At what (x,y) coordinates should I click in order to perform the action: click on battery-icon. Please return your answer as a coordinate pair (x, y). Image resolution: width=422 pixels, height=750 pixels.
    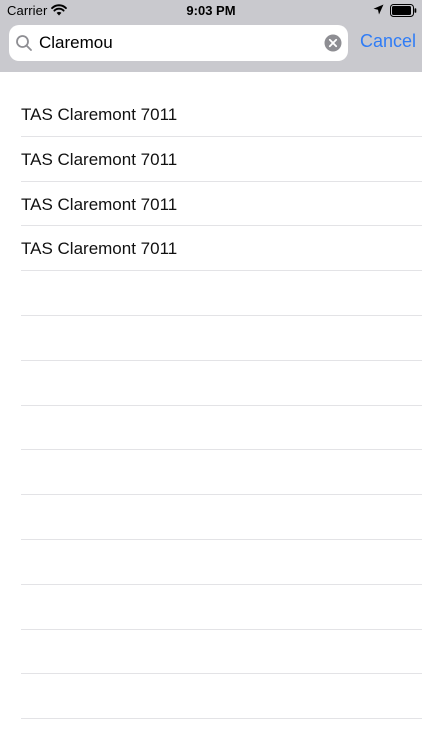
    Looking at the image, I should click on (403, 10).